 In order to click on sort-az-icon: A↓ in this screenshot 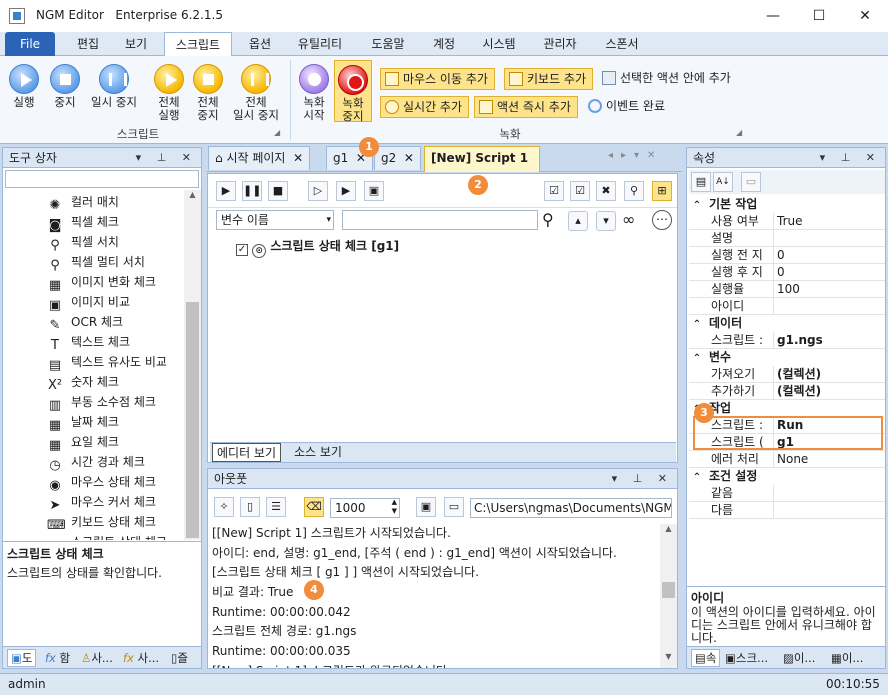, I will do `click(723, 182)`.